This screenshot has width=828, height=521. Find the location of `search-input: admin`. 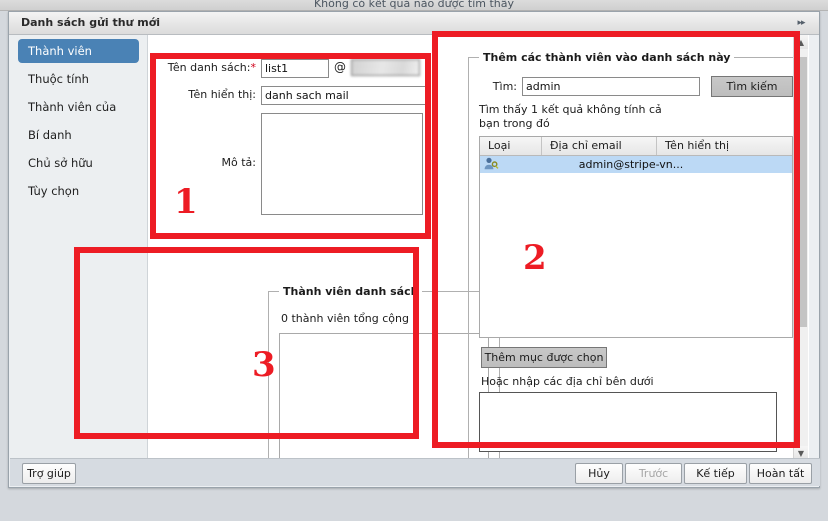

search-input: admin is located at coordinates (611, 86).